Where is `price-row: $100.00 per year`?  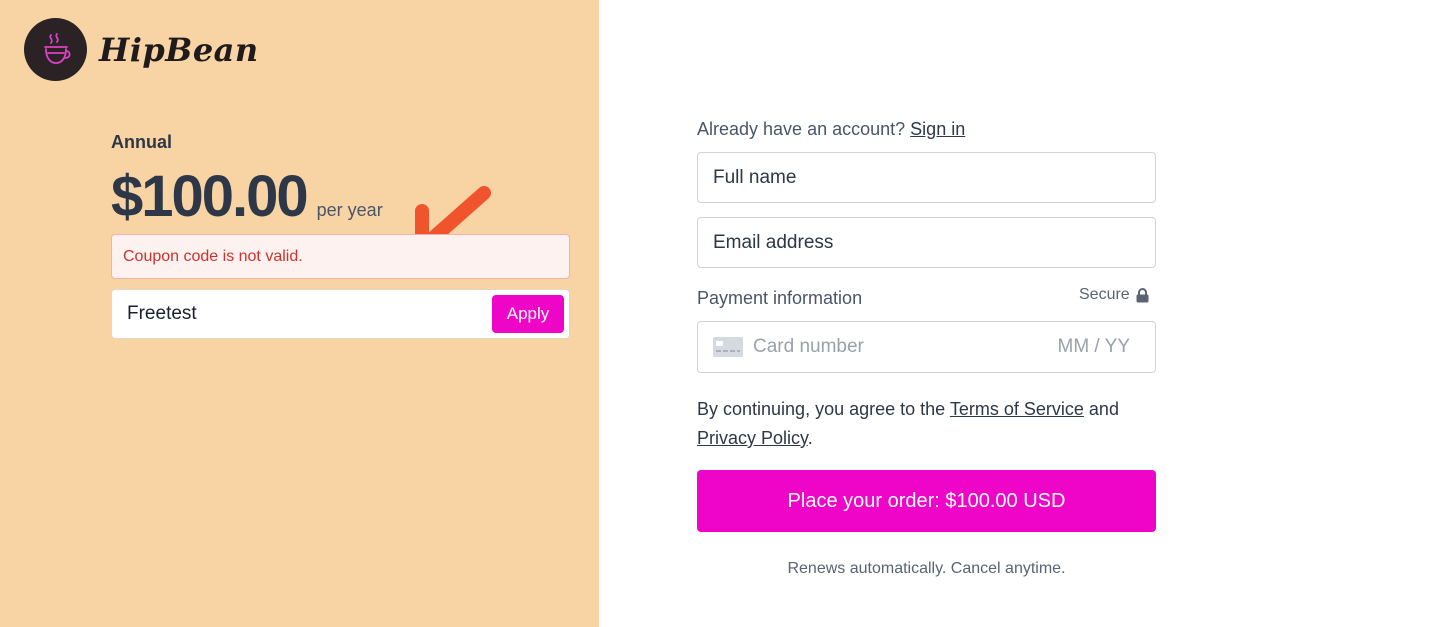
price-row: $100.00 per year is located at coordinates (247, 196).